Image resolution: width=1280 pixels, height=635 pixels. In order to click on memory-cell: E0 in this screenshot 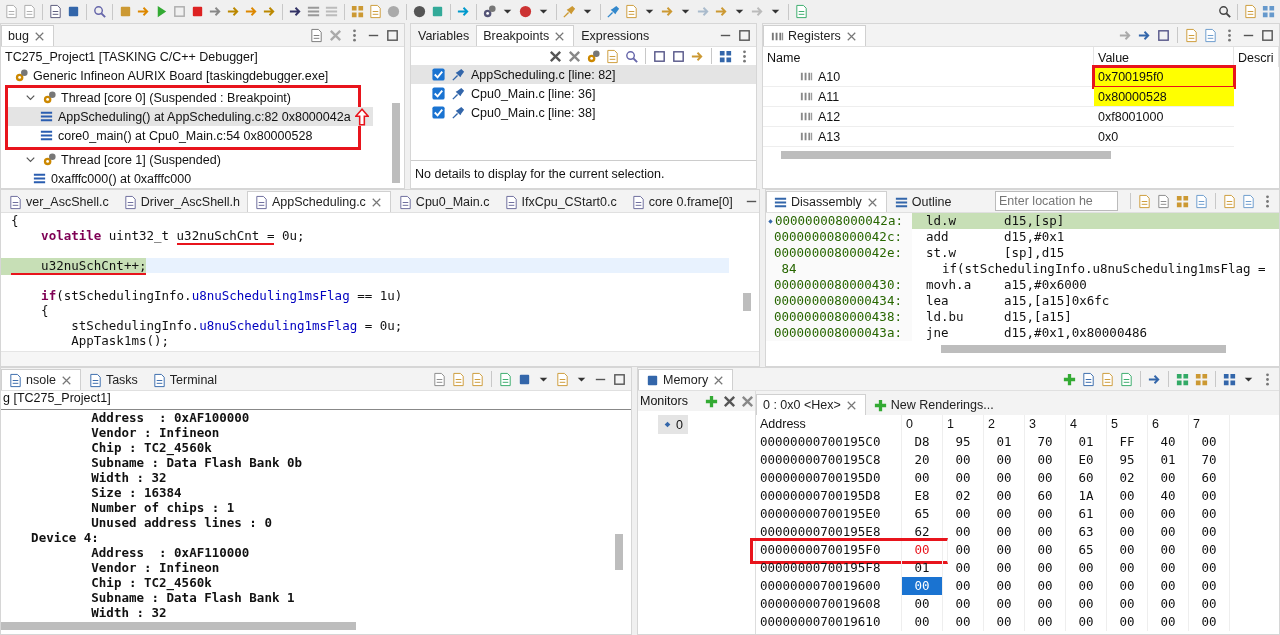, I will do `click(1086, 460)`.